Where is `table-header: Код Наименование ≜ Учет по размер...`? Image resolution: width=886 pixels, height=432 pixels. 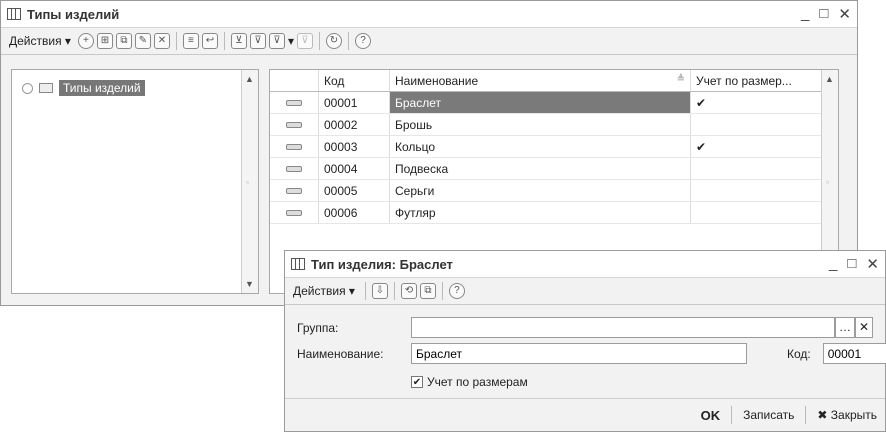 table-header: Код Наименование ≜ Учет по размер... is located at coordinates (546, 81).